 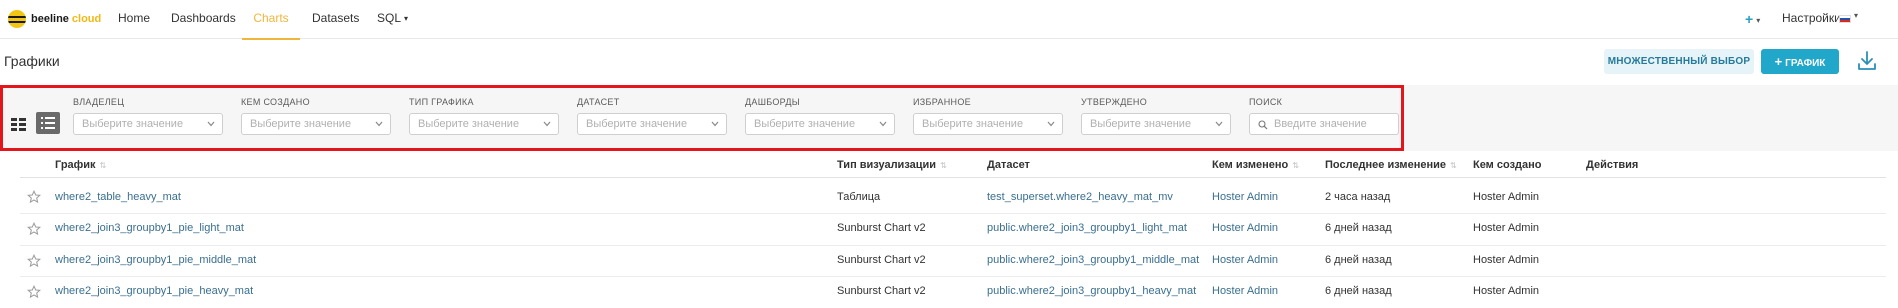 What do you see at coordinates (1679, 61) in the screenshot?
I see `multi-select-button: МНОЖЕСТВЕННЫЙ ВЫБОР` at bounding box center [1679, 61].